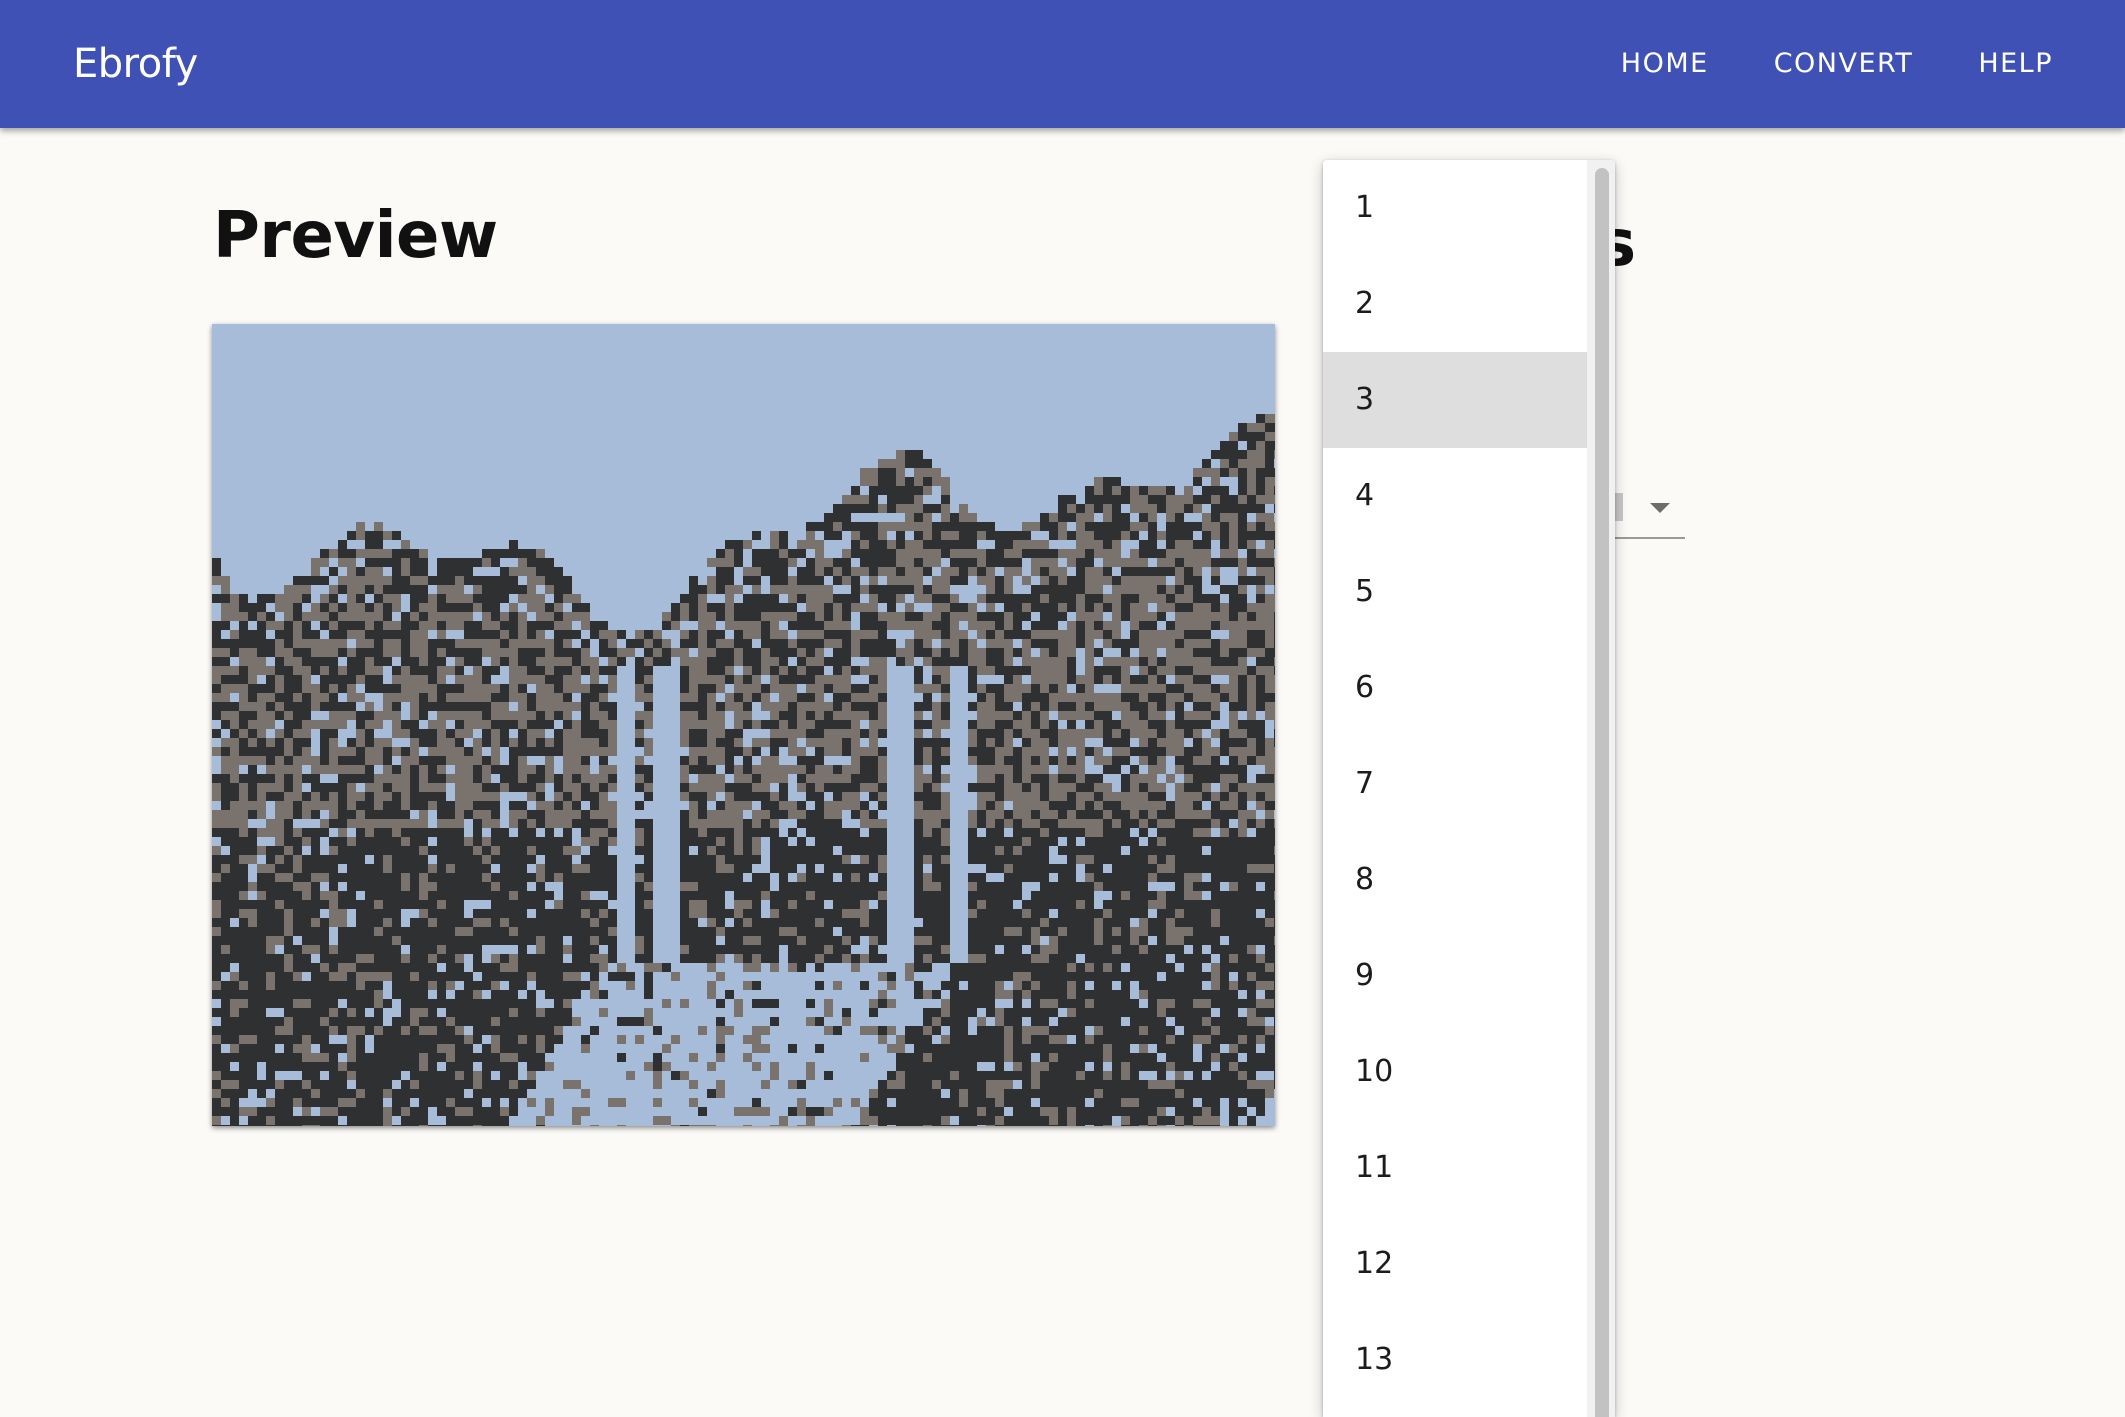 The height and width of the screenshot is (1417, 2125). Describe the element at coordinates (1455, 1264) in the screenshot. I see `dropdown-option: 12` at that location.